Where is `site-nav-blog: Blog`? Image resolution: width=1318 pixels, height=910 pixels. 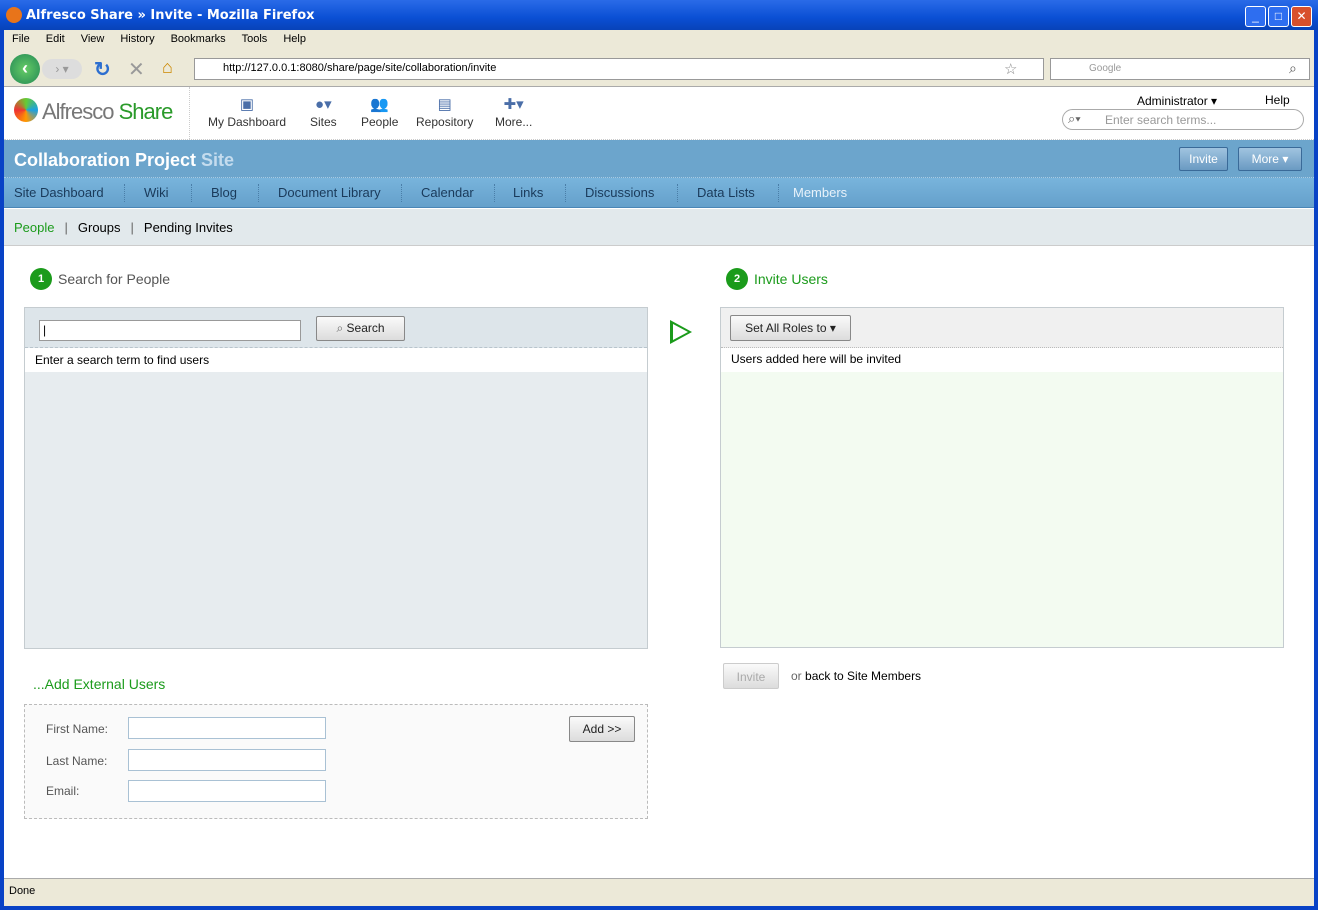
site-nav-blog: Blog is located at coordinates (224, 192).